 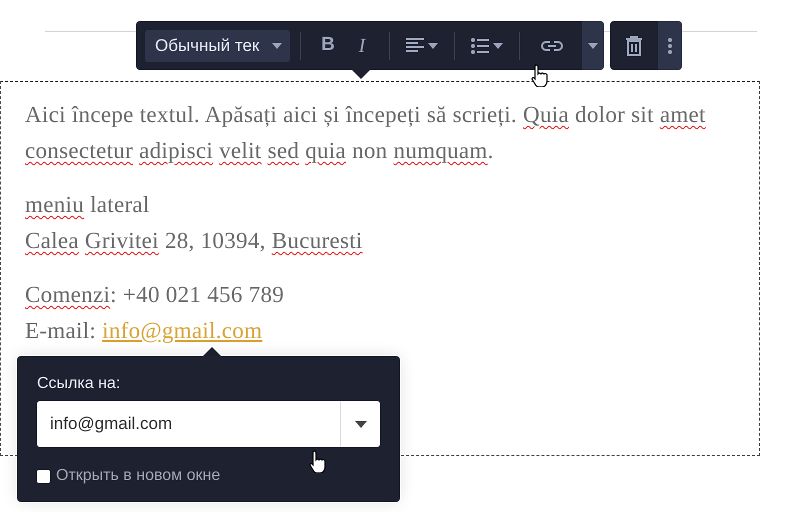 What do you see at coordinates (43, 476) in the screenshot?
I see `new-window-checkbox` at bounding box center [43, 476].